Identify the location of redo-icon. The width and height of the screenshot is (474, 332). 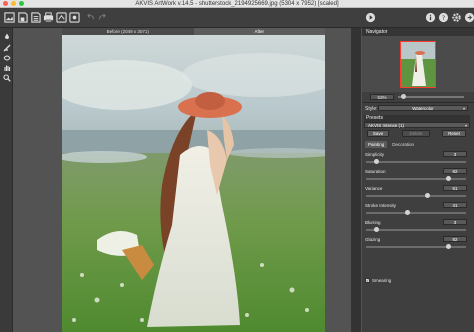
(102, 17).